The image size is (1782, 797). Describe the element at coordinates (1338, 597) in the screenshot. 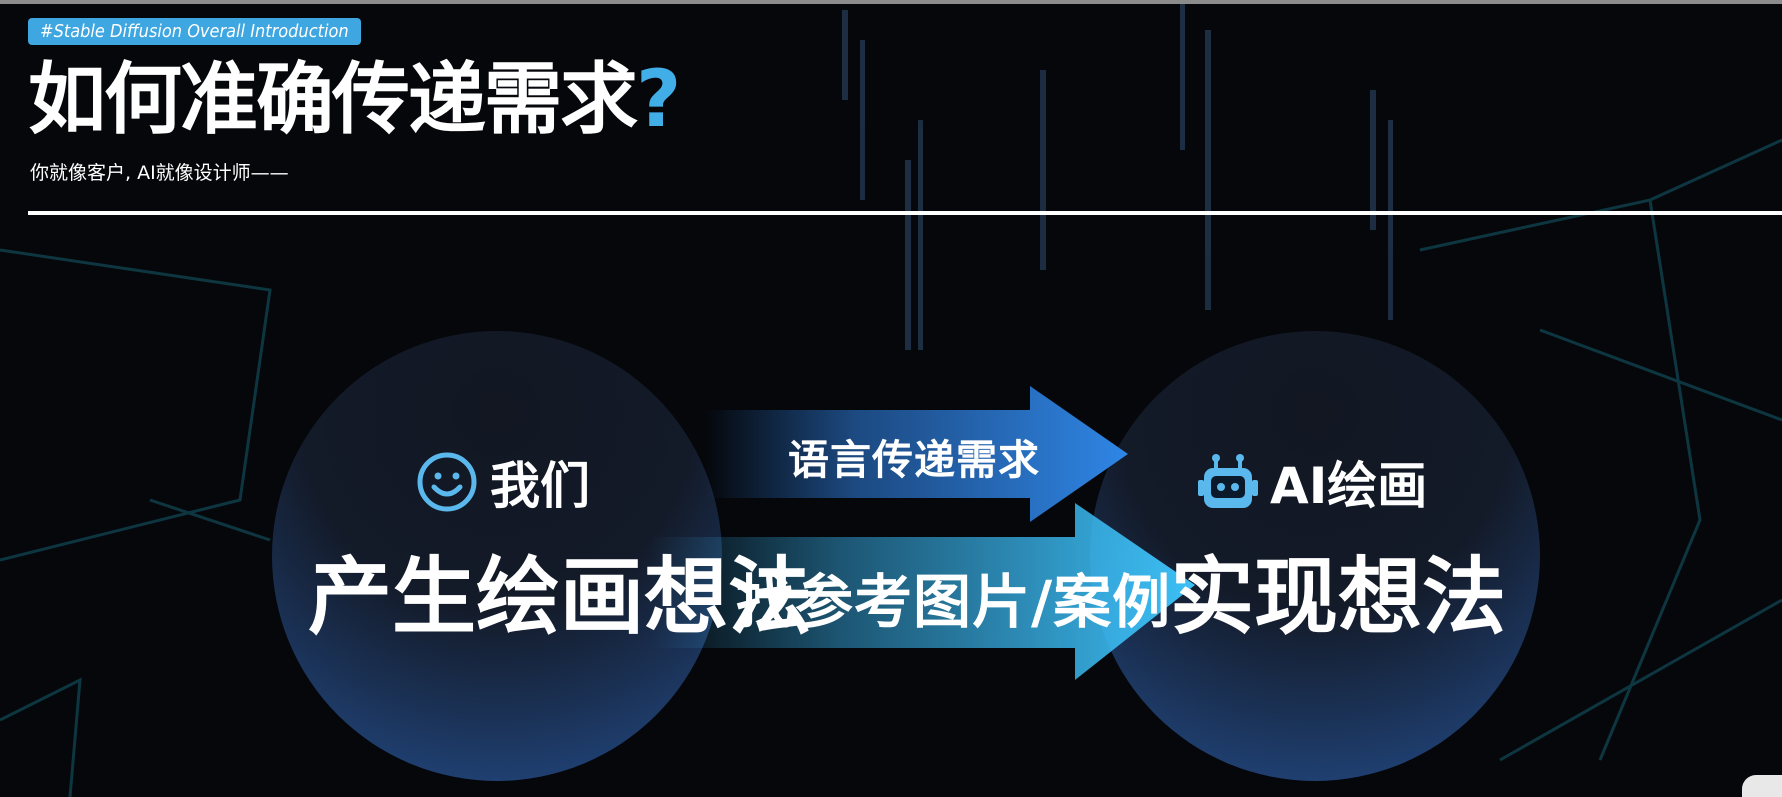

I see `right-action: 实现想法` at that location.